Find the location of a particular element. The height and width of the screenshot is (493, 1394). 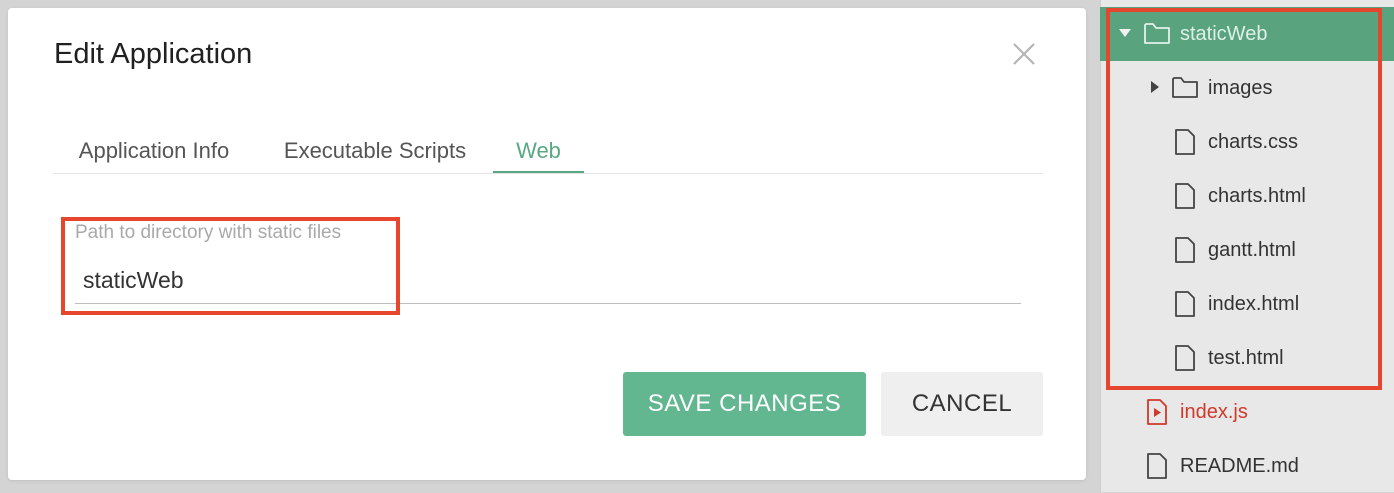

tree-item-charts-css: charts.css is located at coordinates (1247, 142).